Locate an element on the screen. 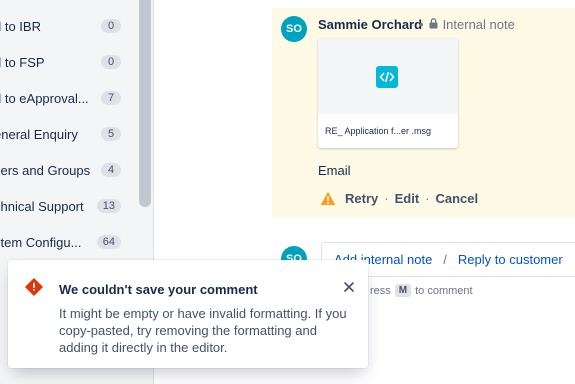 Image resolution: width=575 pixels, height=384 pixels. cancel-button: Cancel is located at coordinates (457, 198).